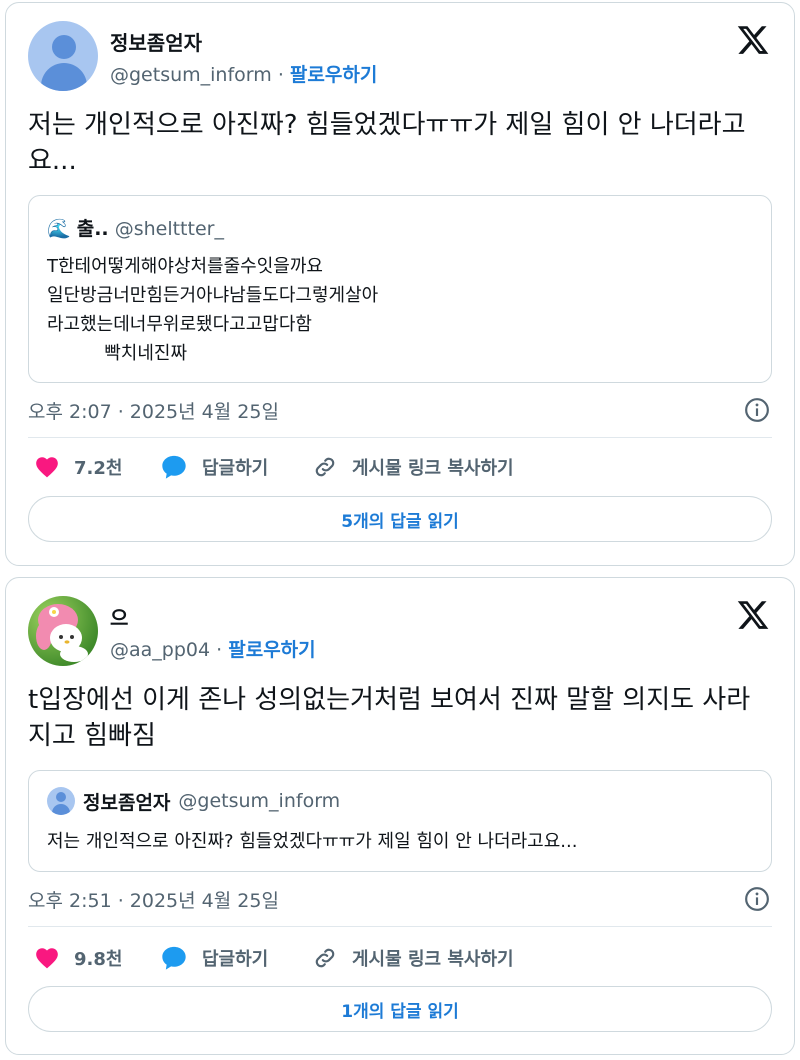 This screenshot has width=800, height=1060. What do you see at coordinates (400, 901) in the screenshot?
I see `tweet-meta: 오후 2:51 · 2025년 4월 25일` at bounding box center [400, 901].